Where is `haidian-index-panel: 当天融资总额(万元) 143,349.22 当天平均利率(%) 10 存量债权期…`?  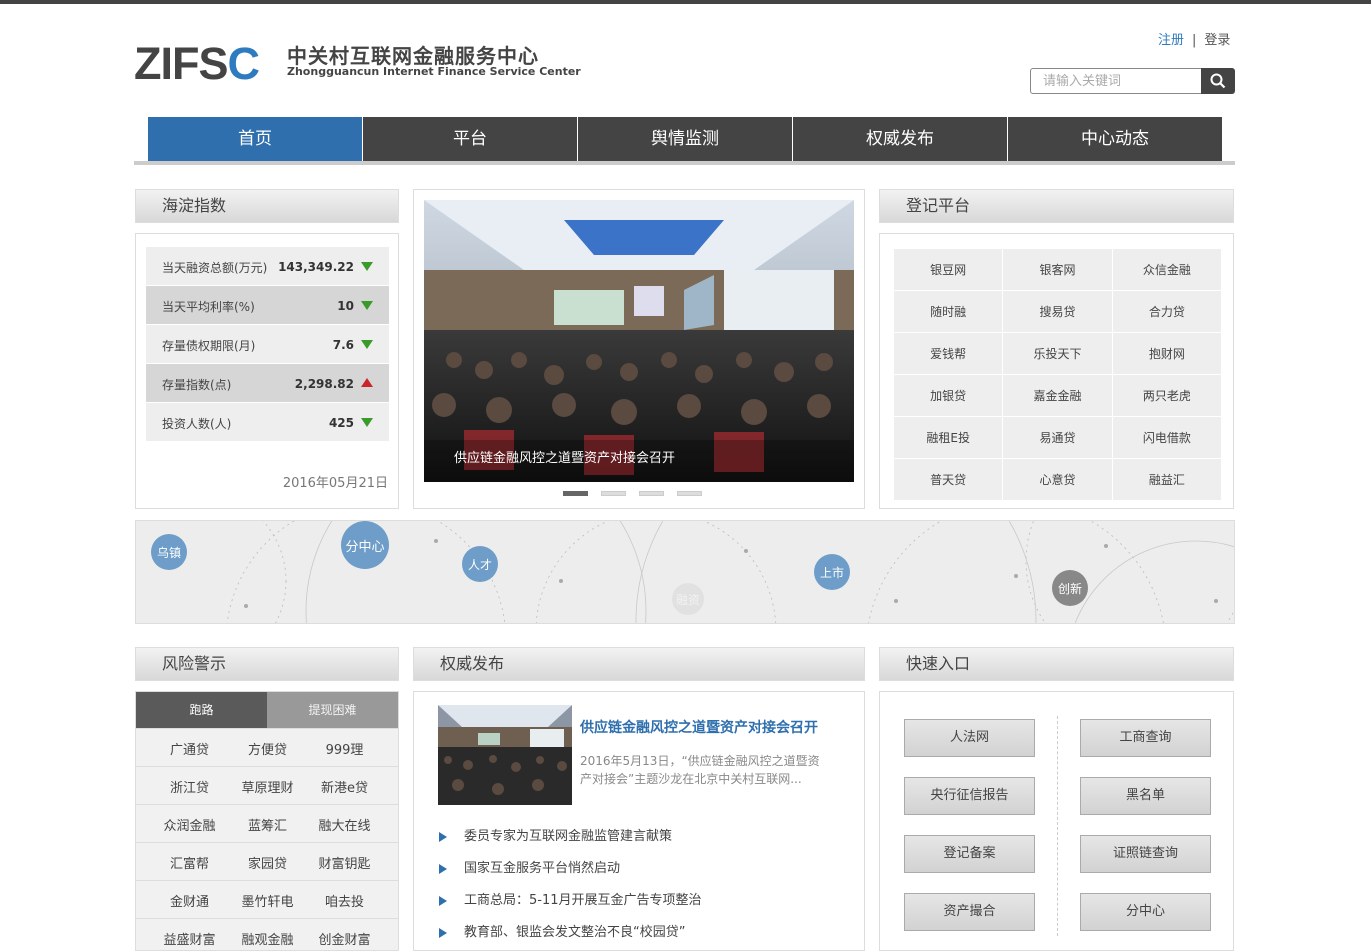 haidian-index-panel: 当天融资总额(万元) 143,349.22 当天平均利率(%) 10 存量债权期… is located at coordinates (267, 371).